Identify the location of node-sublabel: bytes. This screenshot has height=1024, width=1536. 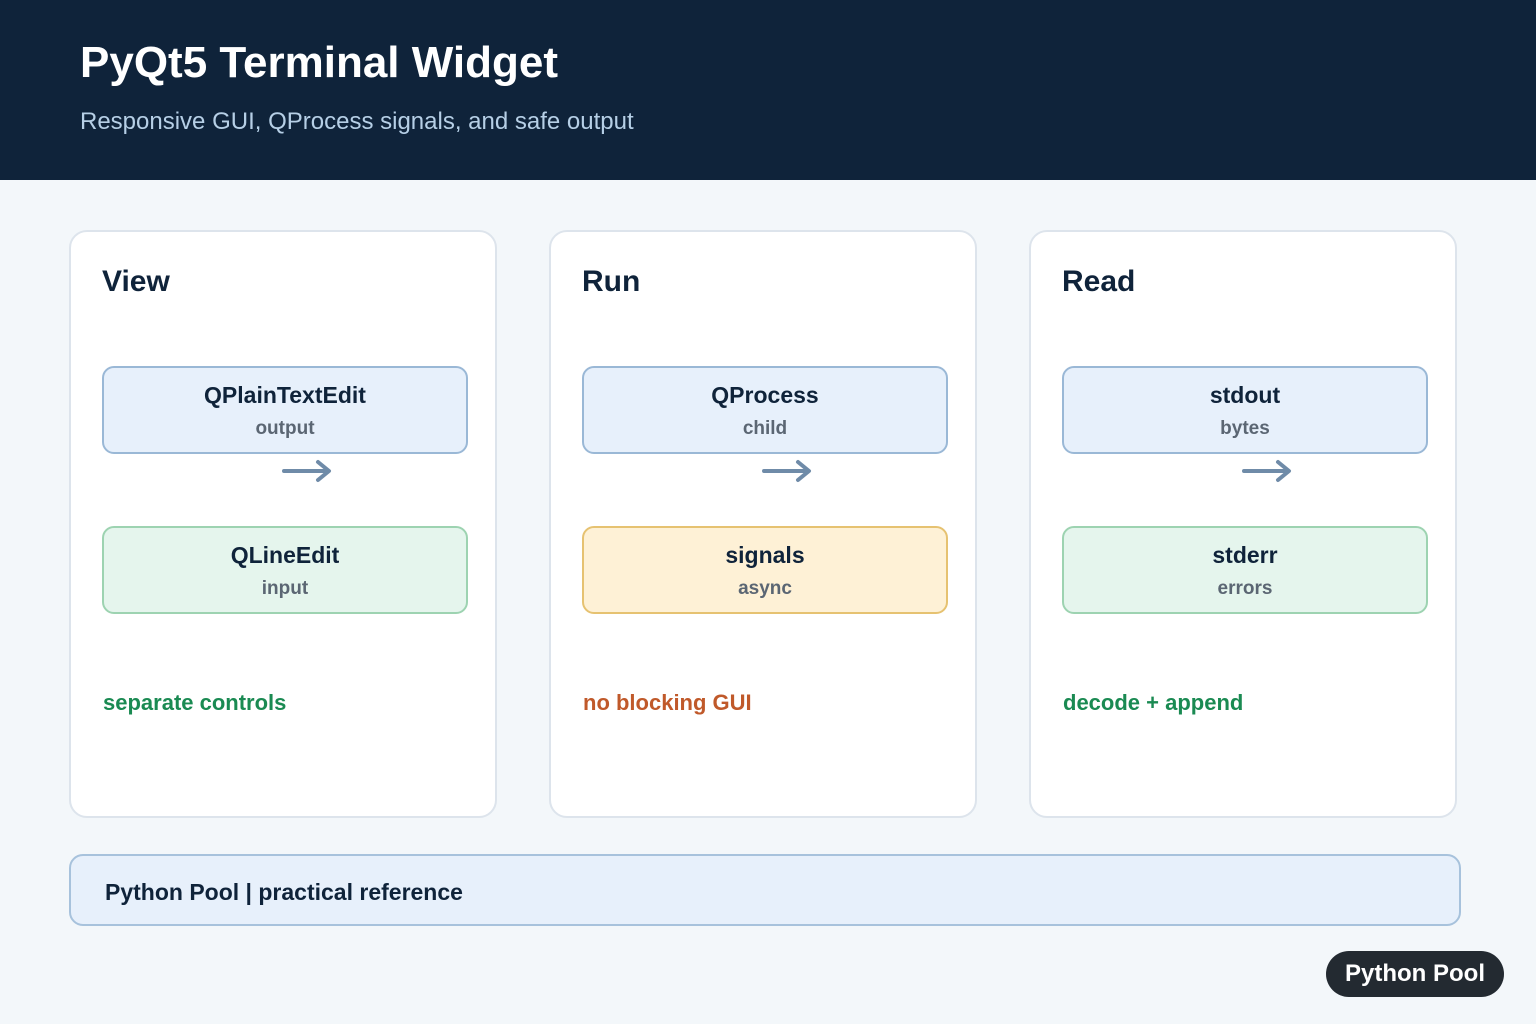
(1245, 428).